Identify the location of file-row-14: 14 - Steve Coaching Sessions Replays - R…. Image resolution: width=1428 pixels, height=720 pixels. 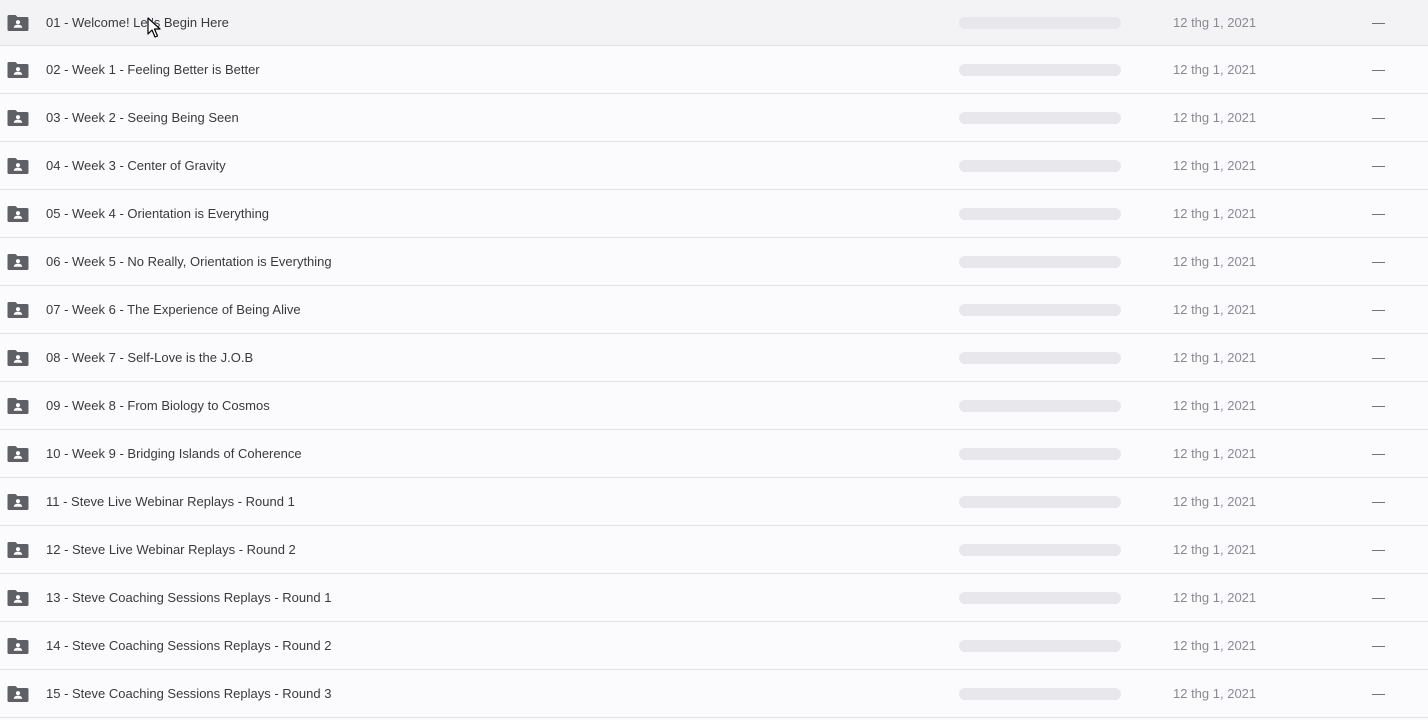
(714, 646).